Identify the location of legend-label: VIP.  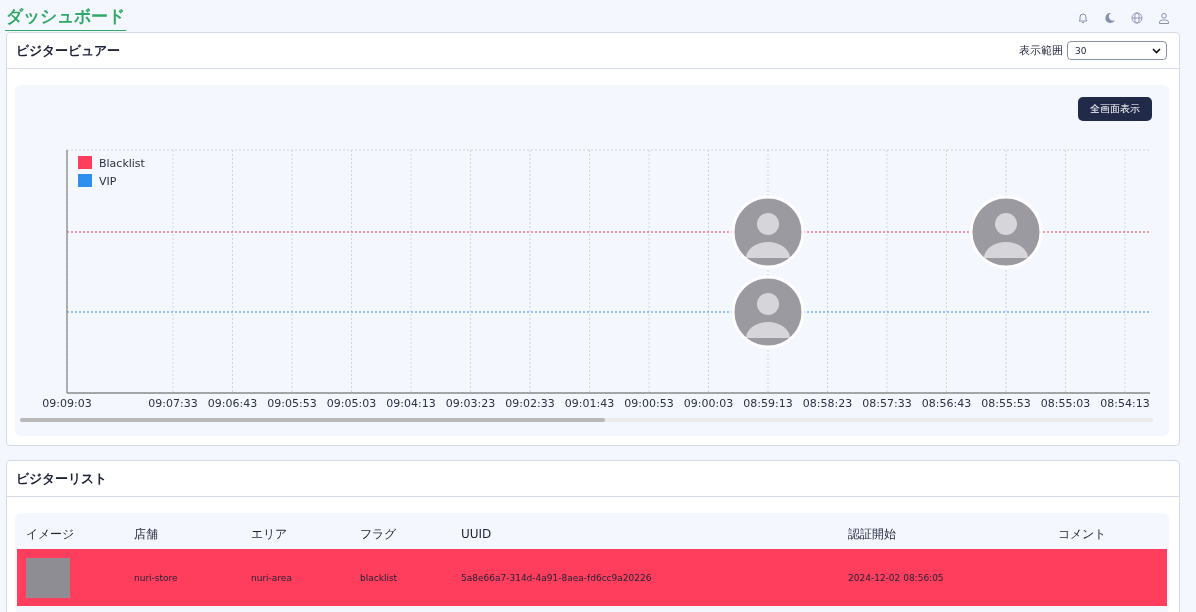
(108, 181).